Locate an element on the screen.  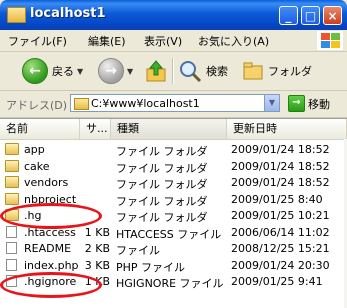
folders-icon is located at coordinates (253, 71).